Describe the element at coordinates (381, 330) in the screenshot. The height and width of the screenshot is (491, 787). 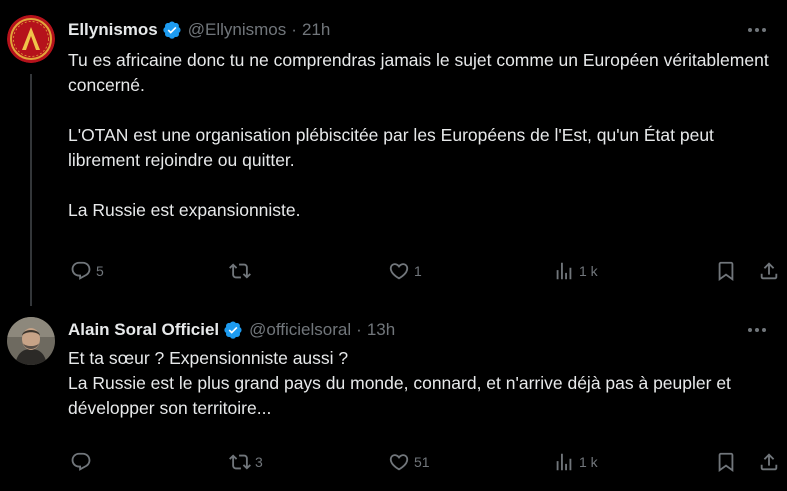
I see `timestamp: 13h` at that location.